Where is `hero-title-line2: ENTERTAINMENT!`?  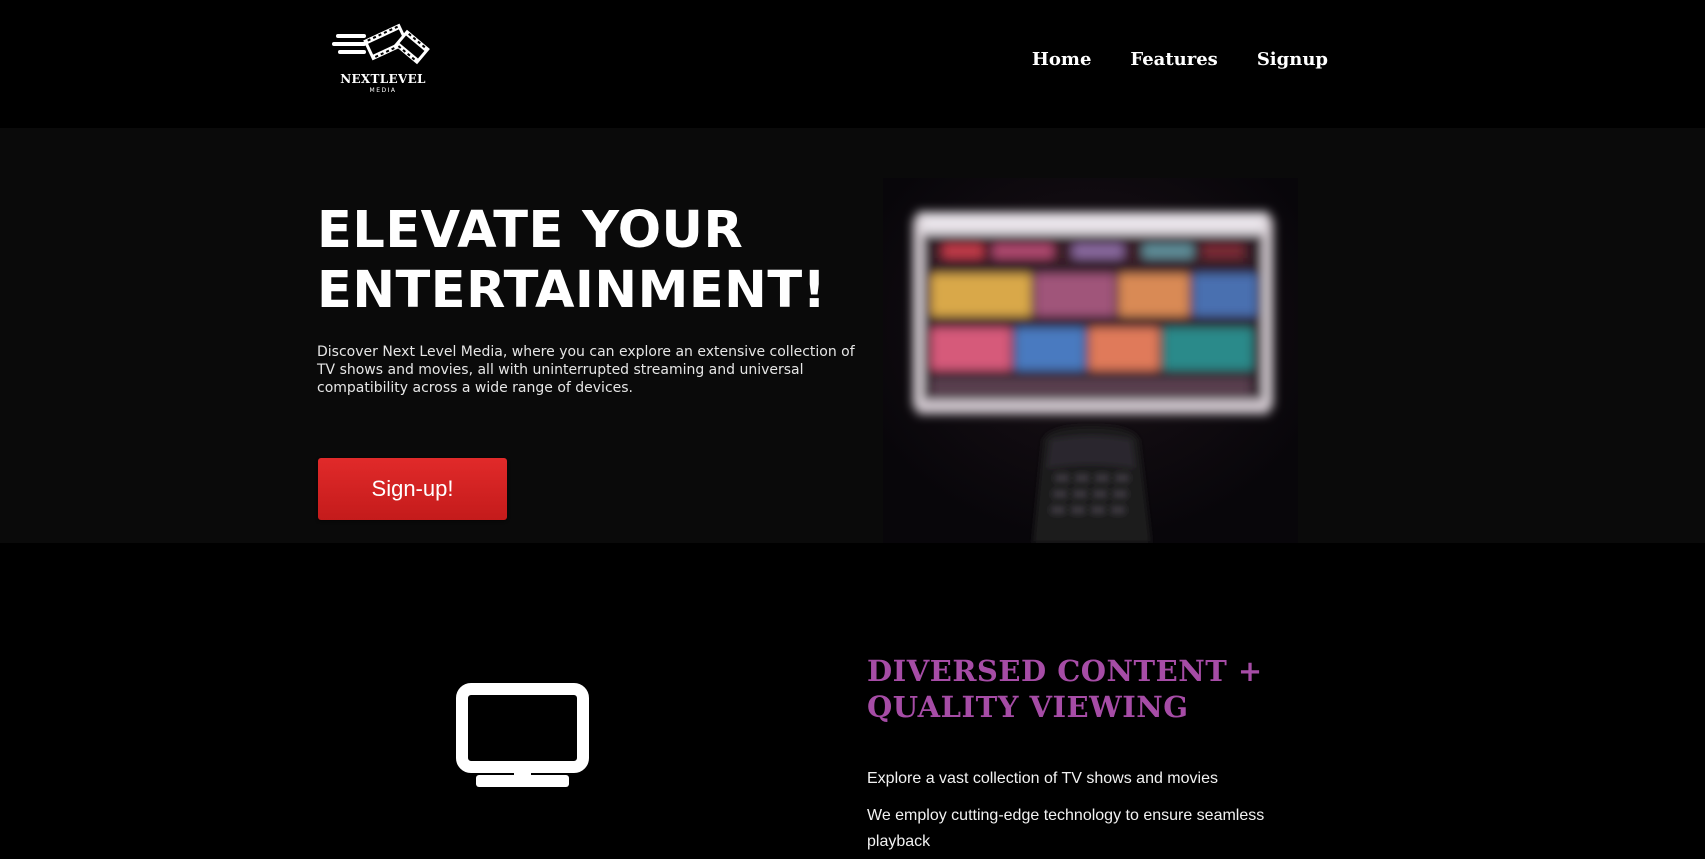
hero-title-line2: ENTERTAINMENT! is located at coordinates (572, 290).